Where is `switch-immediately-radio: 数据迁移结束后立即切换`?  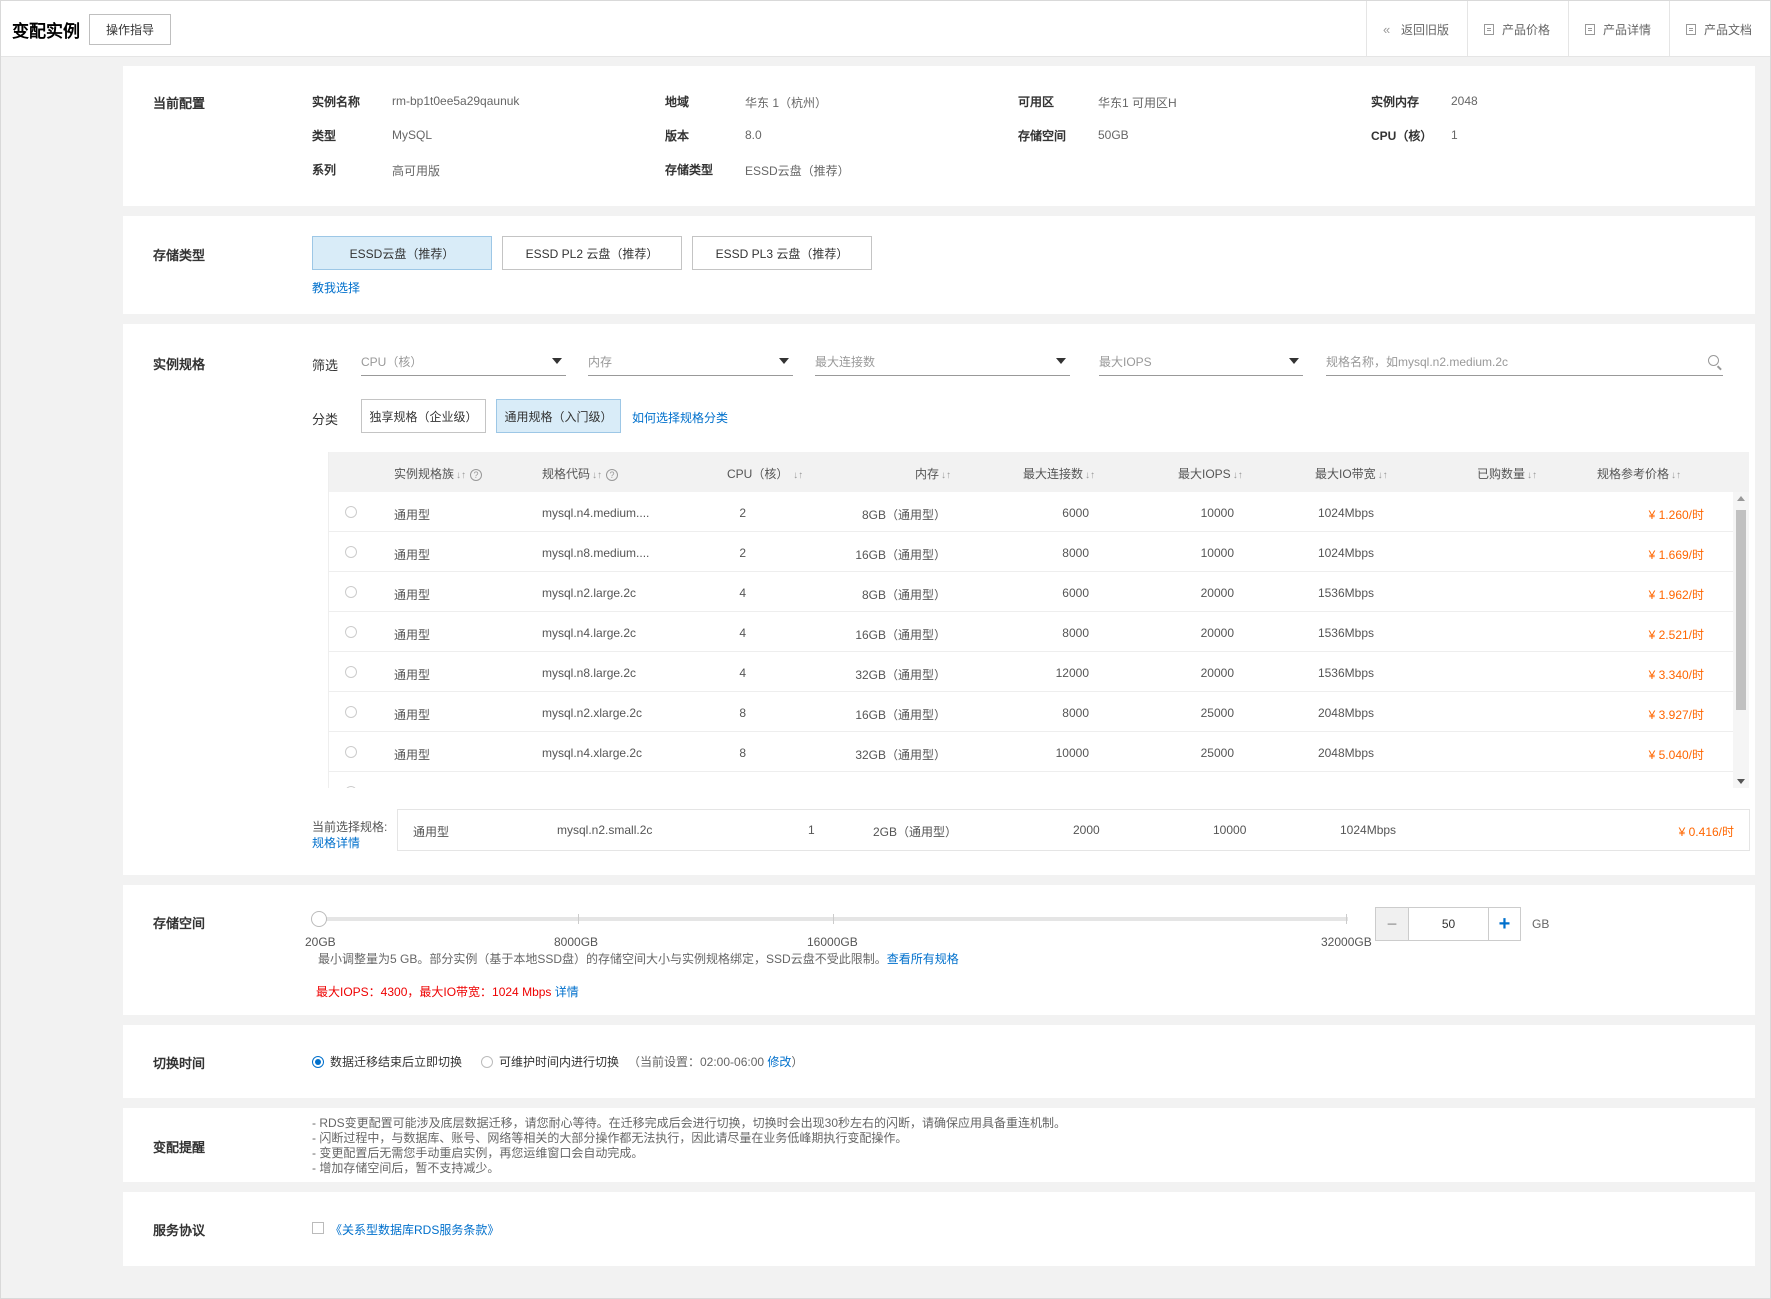
switch-immediately-radio: 数据迁移结束后立即切换 is located at coordinates (387, 1061).